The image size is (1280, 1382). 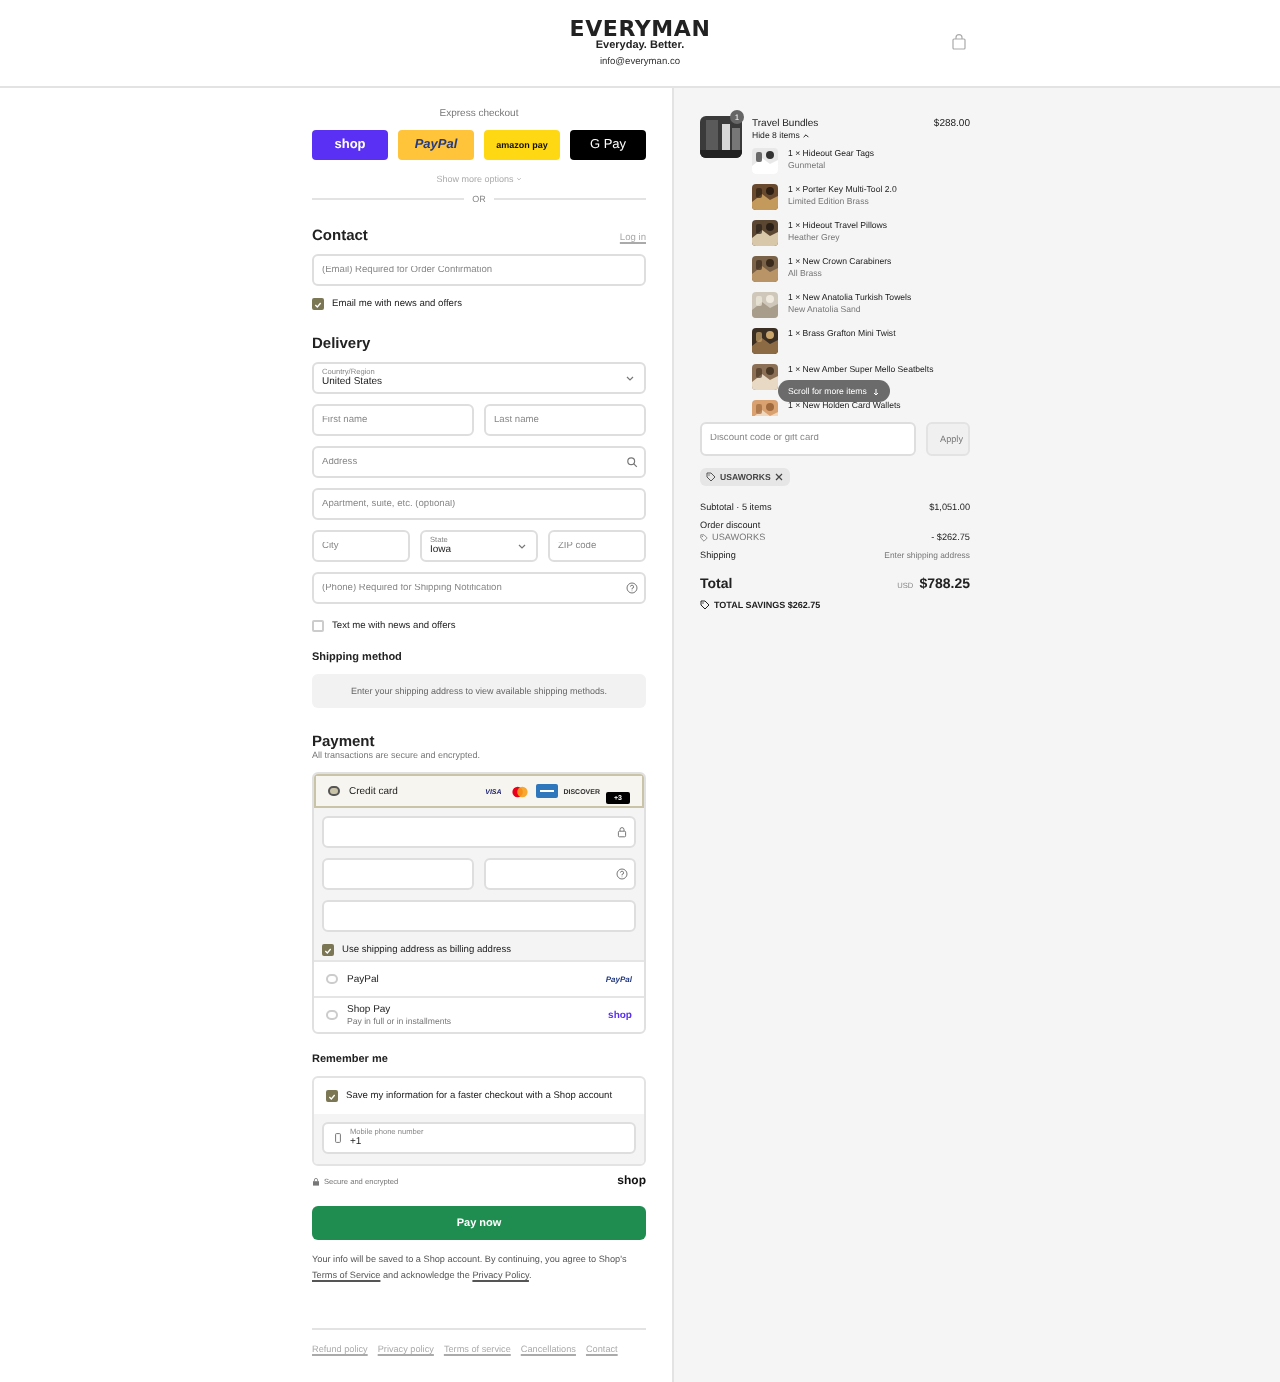 What do you see at coordinates (959, 42) in the screenshot?
I see `shopping-bag-icon` at bounding box center [959, 42].